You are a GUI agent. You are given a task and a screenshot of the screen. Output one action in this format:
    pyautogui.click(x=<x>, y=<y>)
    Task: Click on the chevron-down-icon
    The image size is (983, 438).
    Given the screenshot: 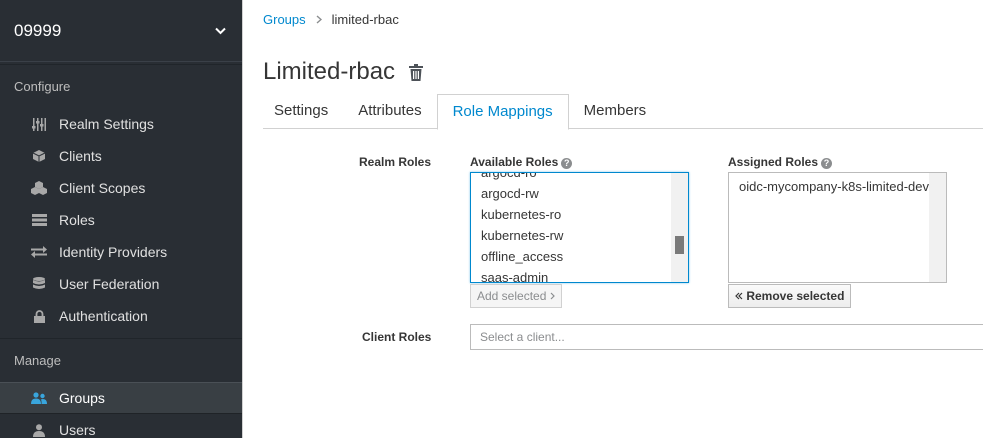 What is the action you would take?
    pyautogui.click(x=220, y=30)
    